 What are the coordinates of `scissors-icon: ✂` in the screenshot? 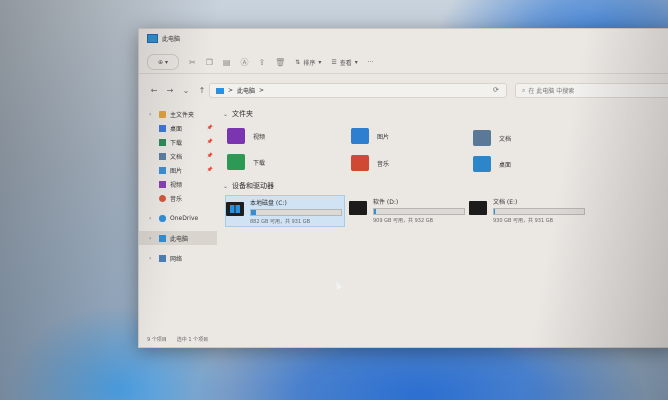 It's located at (192, 62).